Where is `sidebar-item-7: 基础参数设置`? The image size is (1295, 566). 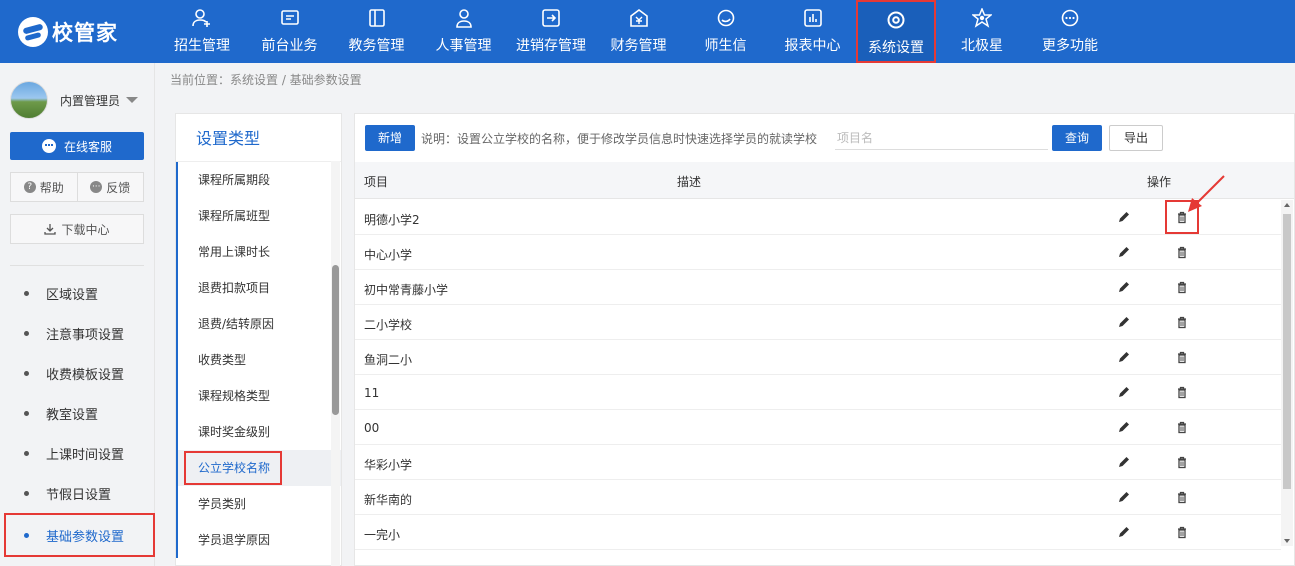 sidebar-item-7: 基础参数设置 is located at coordinates (79, 535).